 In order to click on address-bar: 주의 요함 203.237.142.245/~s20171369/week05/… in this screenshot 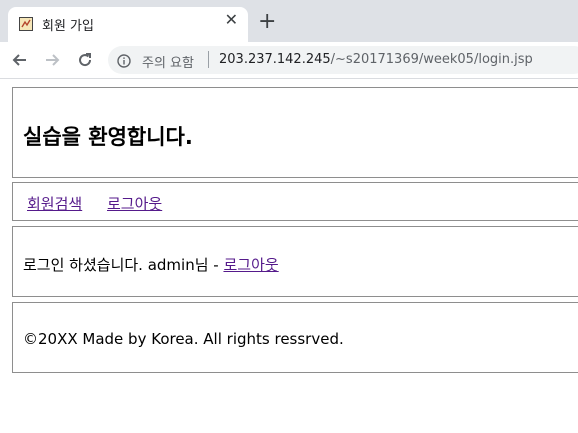, I will do `click(343, 60)`.